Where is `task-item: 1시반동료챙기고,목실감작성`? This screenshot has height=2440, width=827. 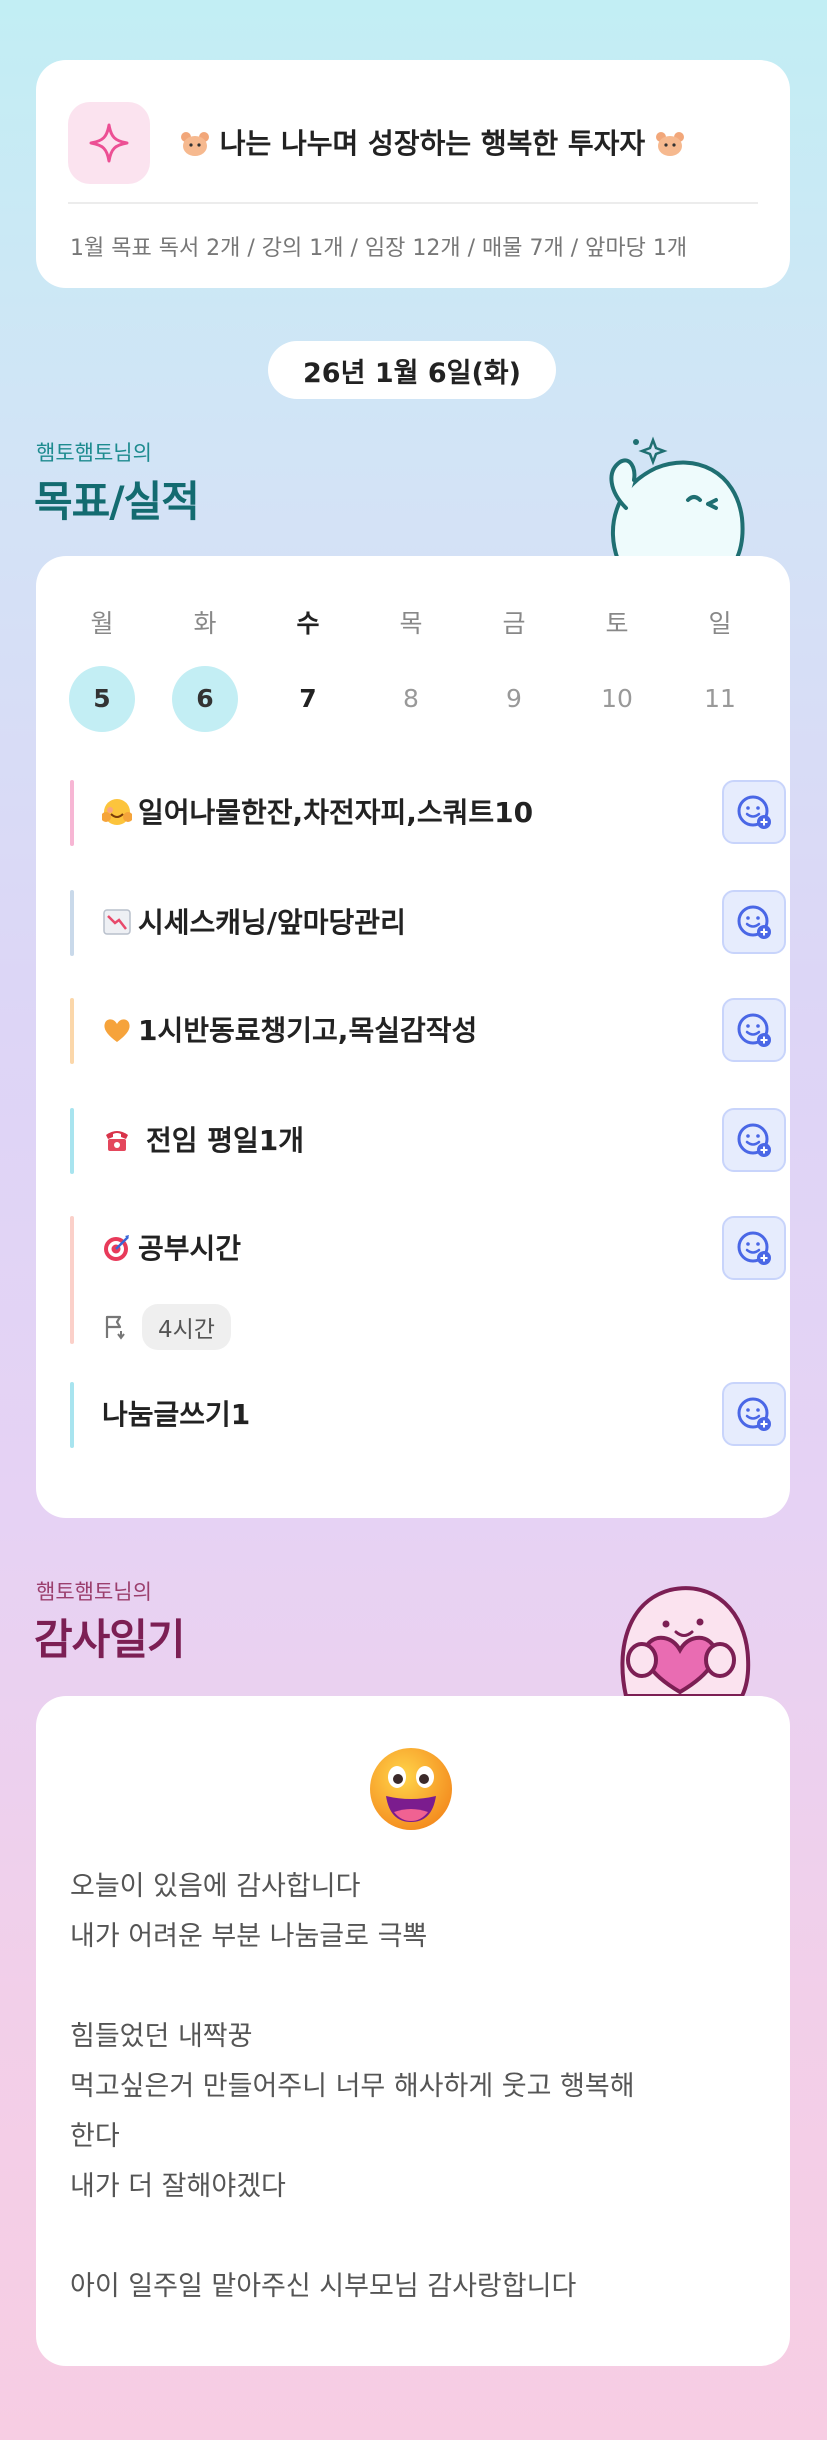
task-item: 1시반동료챙기고,목실감작성 is located at coordinates (428, 1031).